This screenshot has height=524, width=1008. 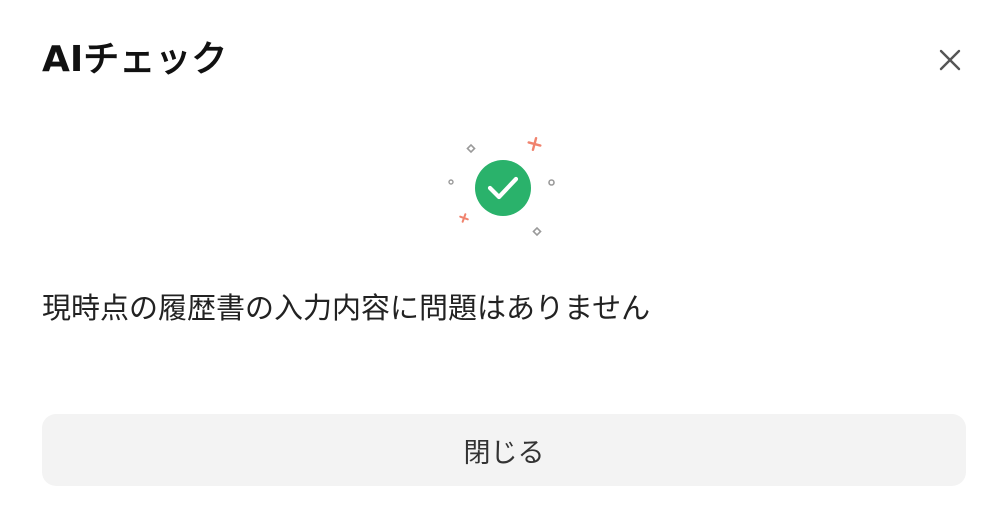 I want to click on dialog-title: AIチェック, so click(x=135, y=59).